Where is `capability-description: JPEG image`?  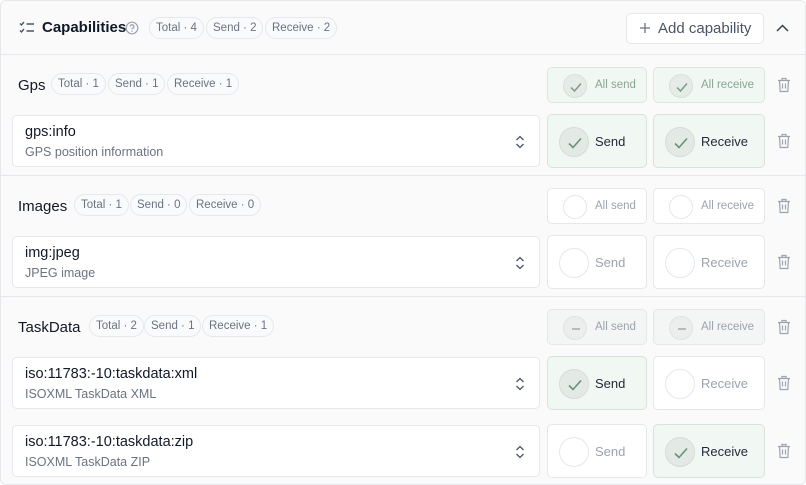 capability-description: JPEG image is located at coordinates (60, 273).